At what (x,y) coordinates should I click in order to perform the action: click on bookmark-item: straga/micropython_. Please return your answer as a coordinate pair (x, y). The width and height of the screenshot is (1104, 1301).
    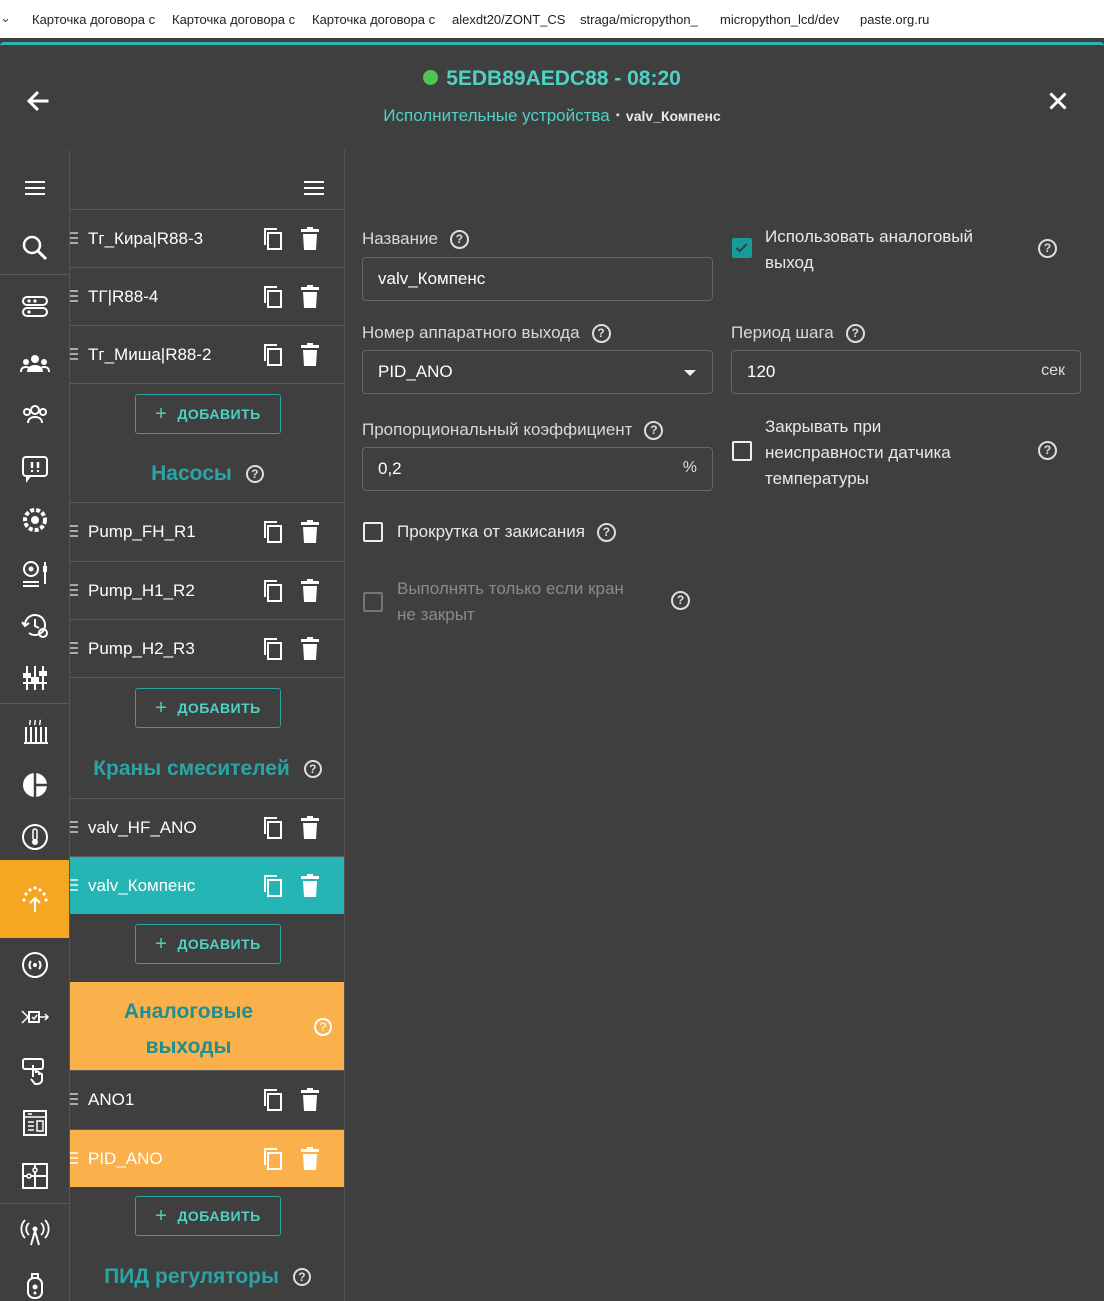
    Looking at the image, I should click on (642, 19).